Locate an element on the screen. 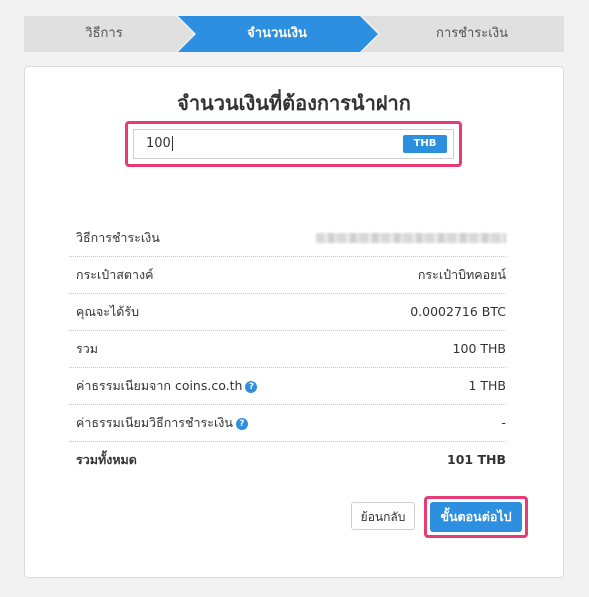  row-value: 0.0002716 BTC is located at coordinates (458, 311).